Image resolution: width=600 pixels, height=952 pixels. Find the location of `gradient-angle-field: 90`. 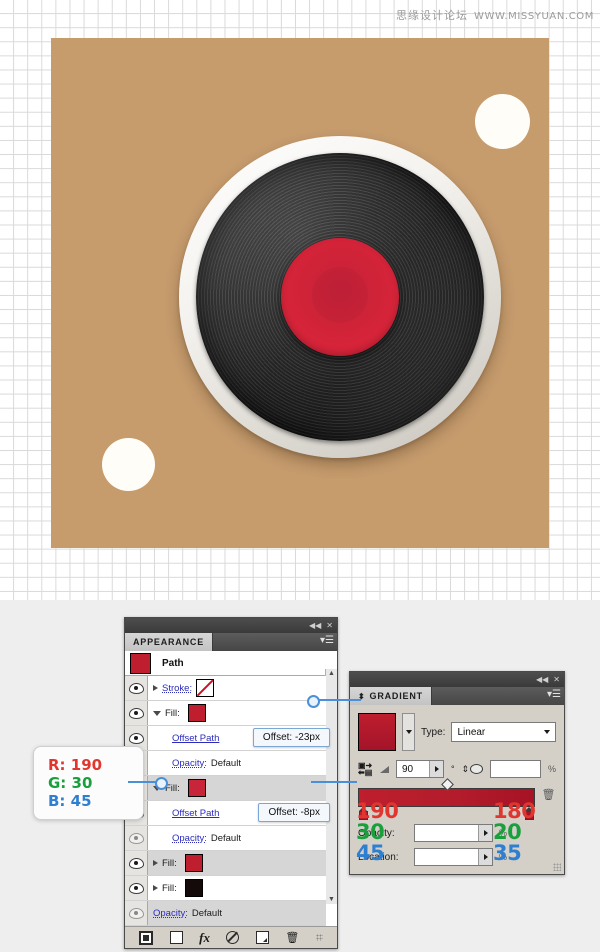

gradient-angle-field: 90 is located at coordinates (420, 769).